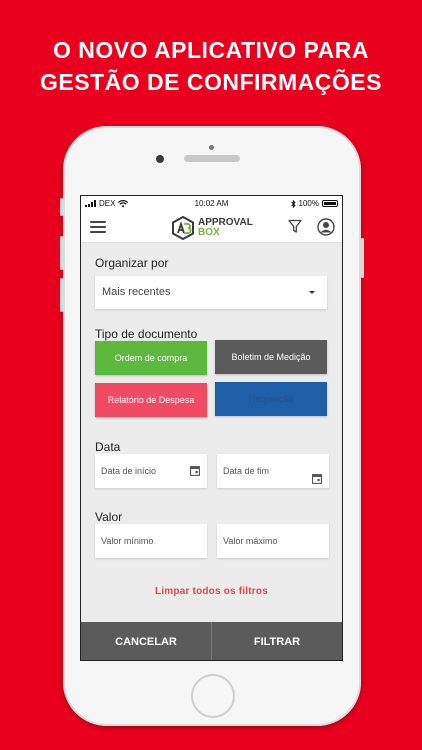 This screenshot has height=750, width=422. What do you see at coordinates (146, 641) in the screenshot?
I see `cancel-button: CANCELAR` at bounding box center [146, 641].